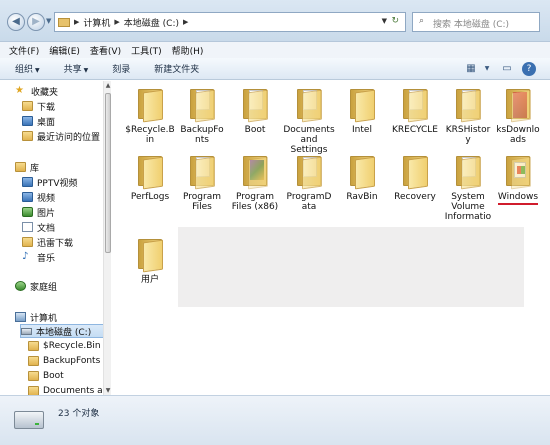  What do you see at coordinates (96, 22) in the screenshot?
I see `breadcrumb-computer: 计算机` at bounding box center [96, 22].